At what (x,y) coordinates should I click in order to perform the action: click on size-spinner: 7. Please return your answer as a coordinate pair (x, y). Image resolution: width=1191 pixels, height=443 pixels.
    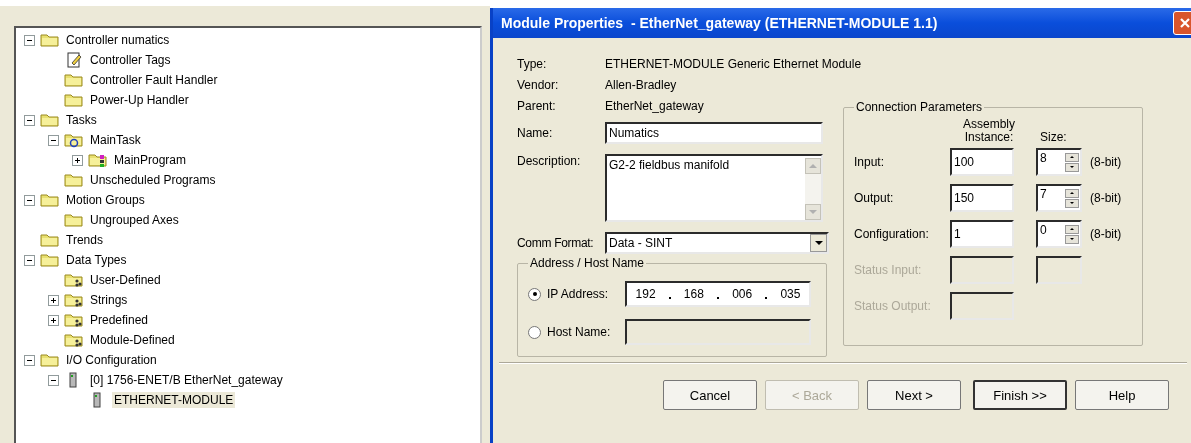
    Looking at the image, I should click on (1059, 198).